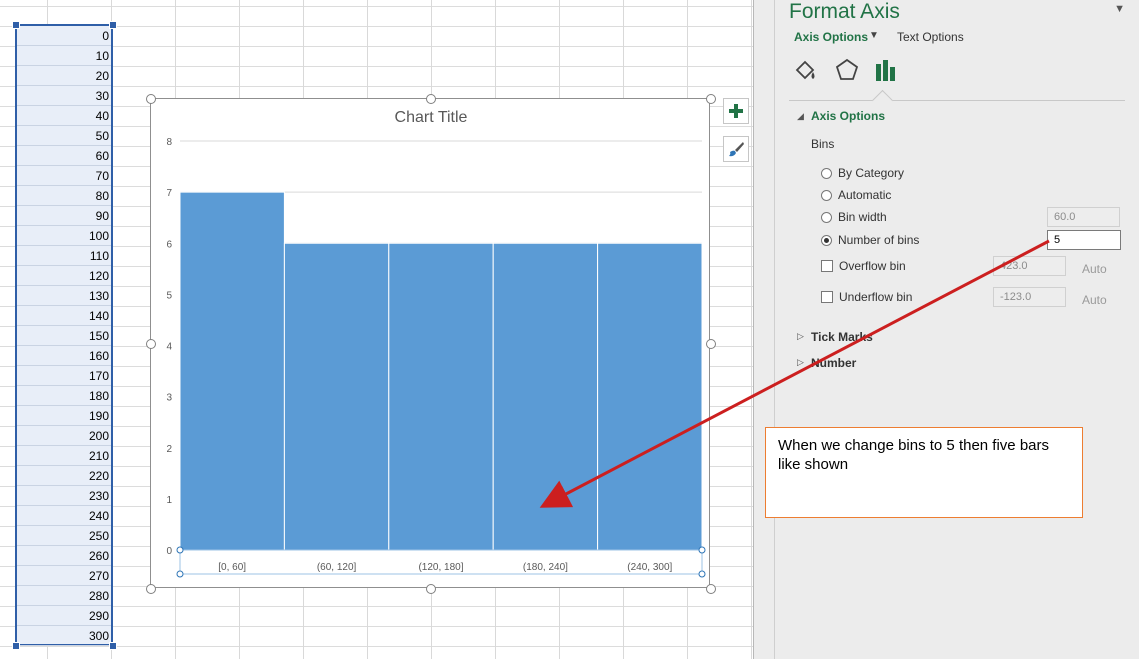 Image resolution: width=1139 pixels, height=659 pixels. What do you see at coordinates (736, 149) in the screenshot?
I see `chart-styles-button` at bounding box center [736, 149].